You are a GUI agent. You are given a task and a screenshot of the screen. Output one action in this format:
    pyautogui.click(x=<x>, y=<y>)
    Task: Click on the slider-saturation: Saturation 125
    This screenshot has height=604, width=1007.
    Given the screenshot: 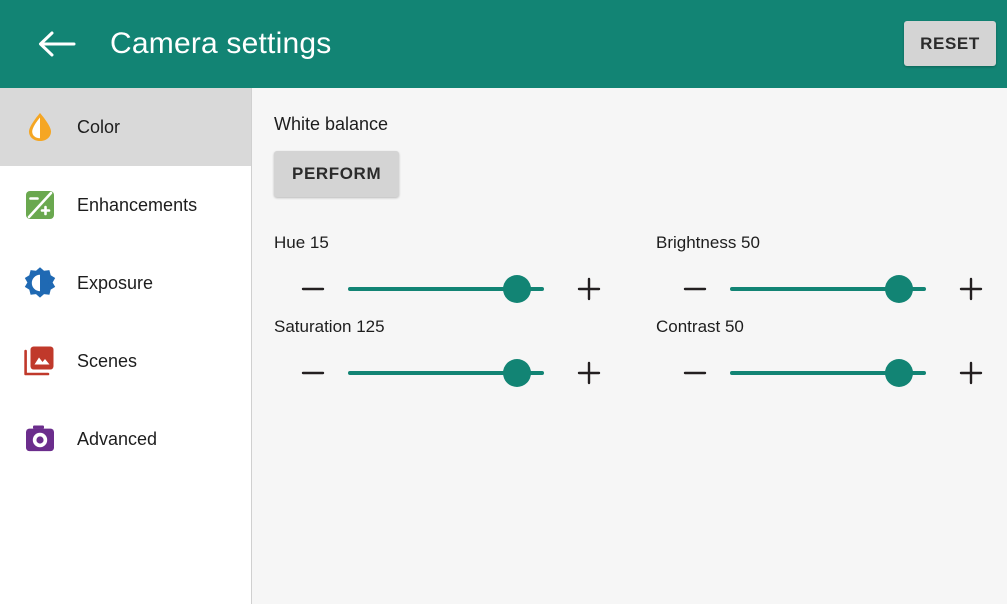 What is the action you would take?
    pyautogui.click(x=465, y=359)
    